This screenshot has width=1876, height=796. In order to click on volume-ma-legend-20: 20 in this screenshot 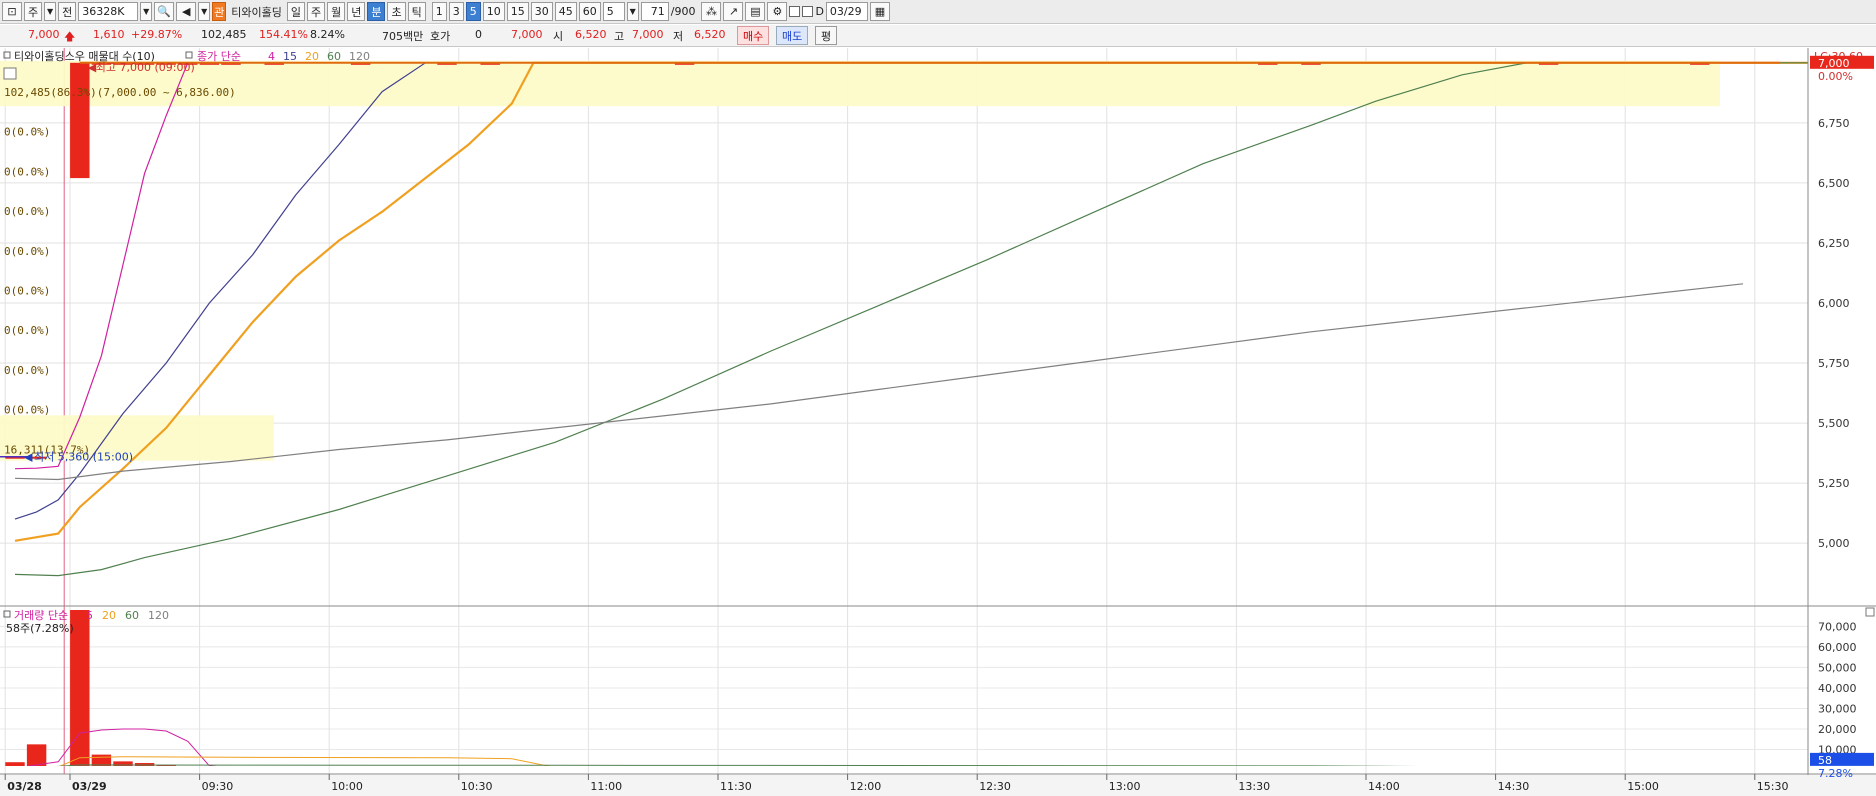, I will do `click(109, 615)`.